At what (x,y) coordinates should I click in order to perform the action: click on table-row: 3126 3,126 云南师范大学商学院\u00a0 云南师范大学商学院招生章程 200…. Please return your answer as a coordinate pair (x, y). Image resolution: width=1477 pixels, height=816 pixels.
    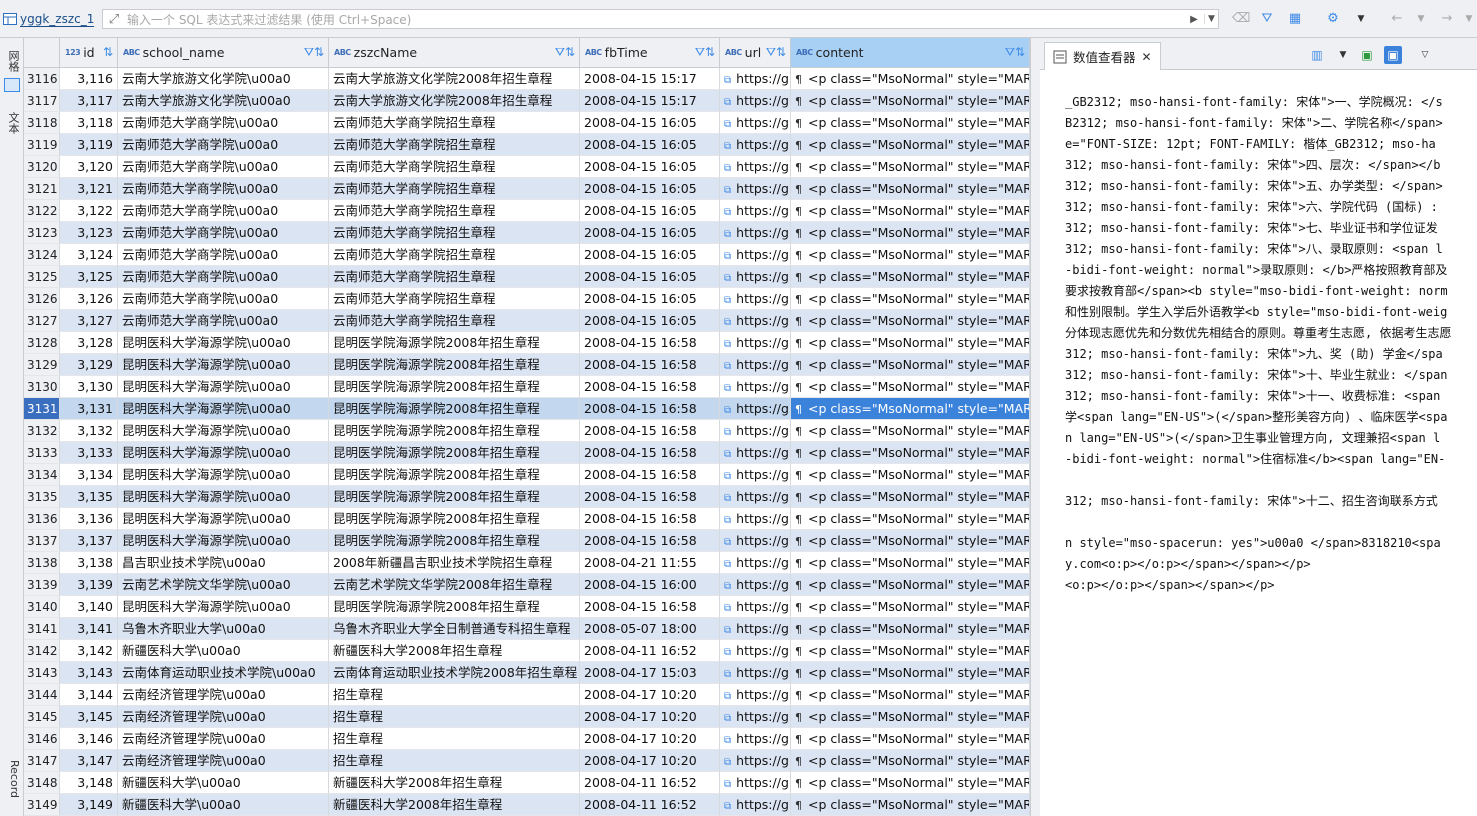
    Looking at the image, I should click on (527, 299).